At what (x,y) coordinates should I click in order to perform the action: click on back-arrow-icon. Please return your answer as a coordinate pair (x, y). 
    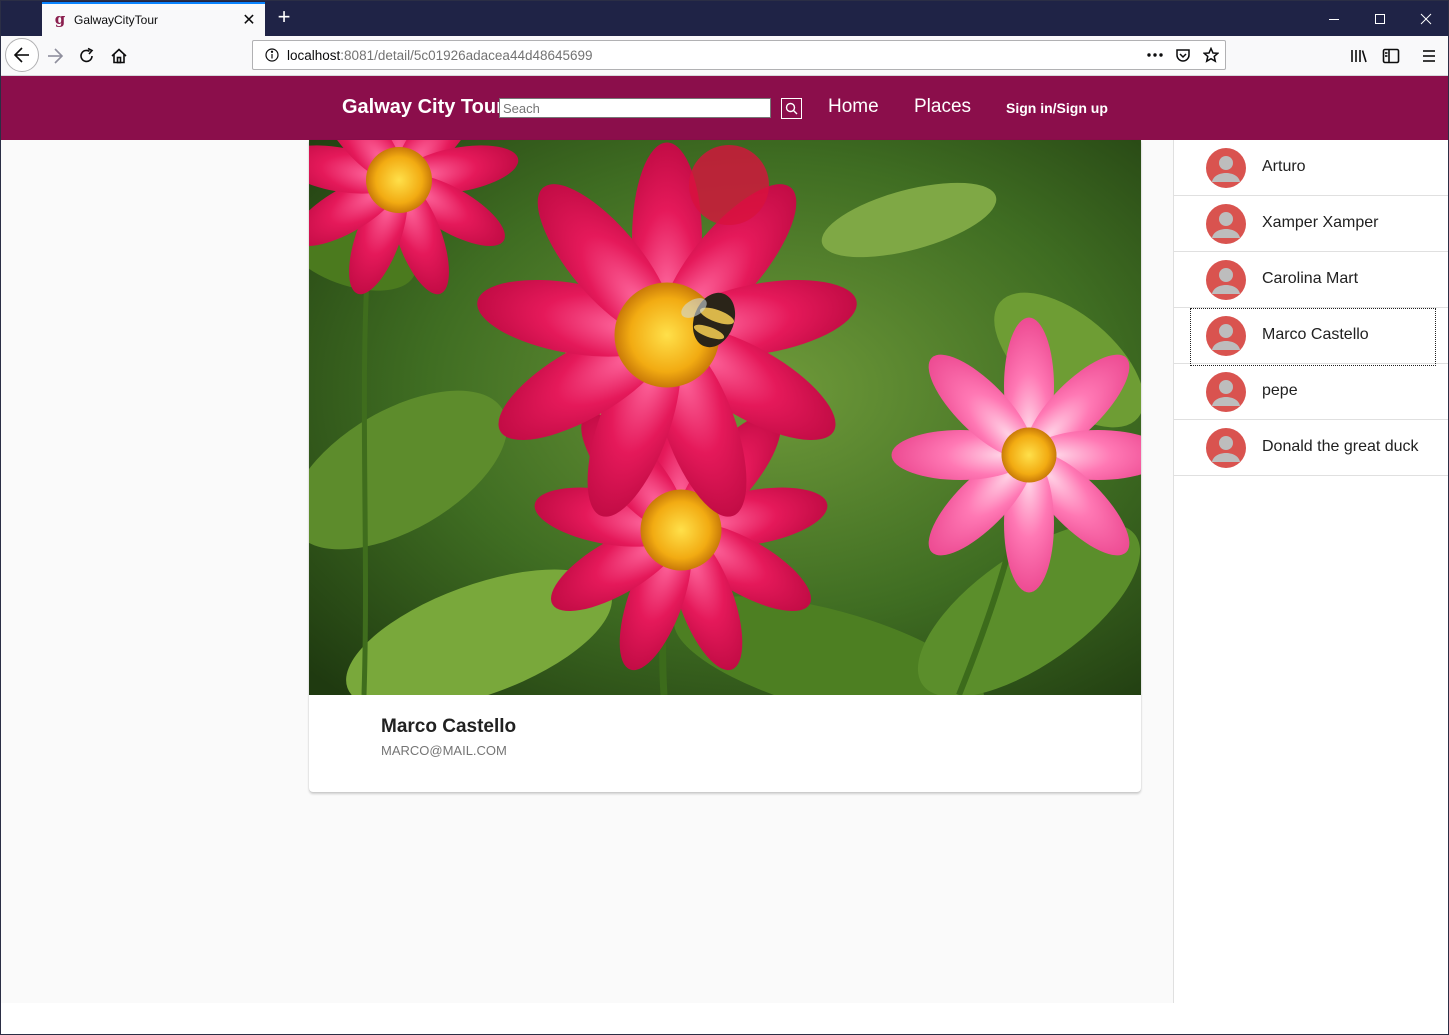
    Looking at the image, I should click on (22, 55).